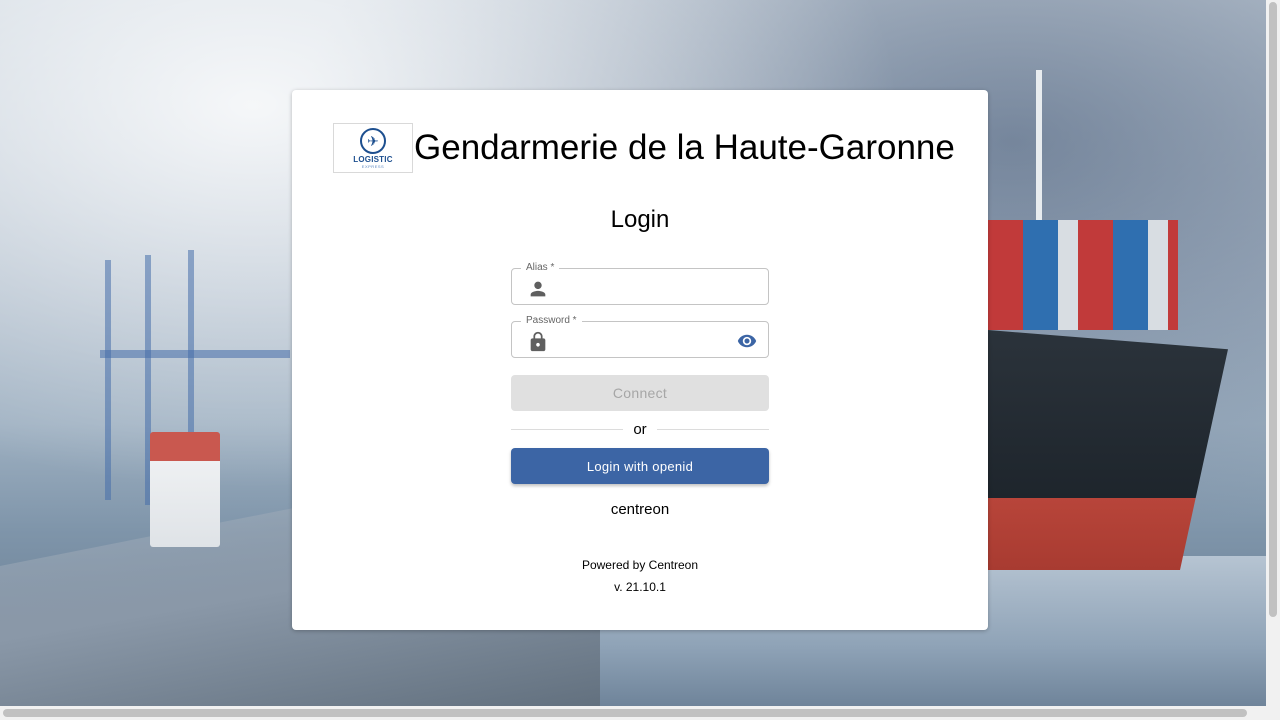  I want to click on logo-subtitle: EXPRESS, so click(373, 166).